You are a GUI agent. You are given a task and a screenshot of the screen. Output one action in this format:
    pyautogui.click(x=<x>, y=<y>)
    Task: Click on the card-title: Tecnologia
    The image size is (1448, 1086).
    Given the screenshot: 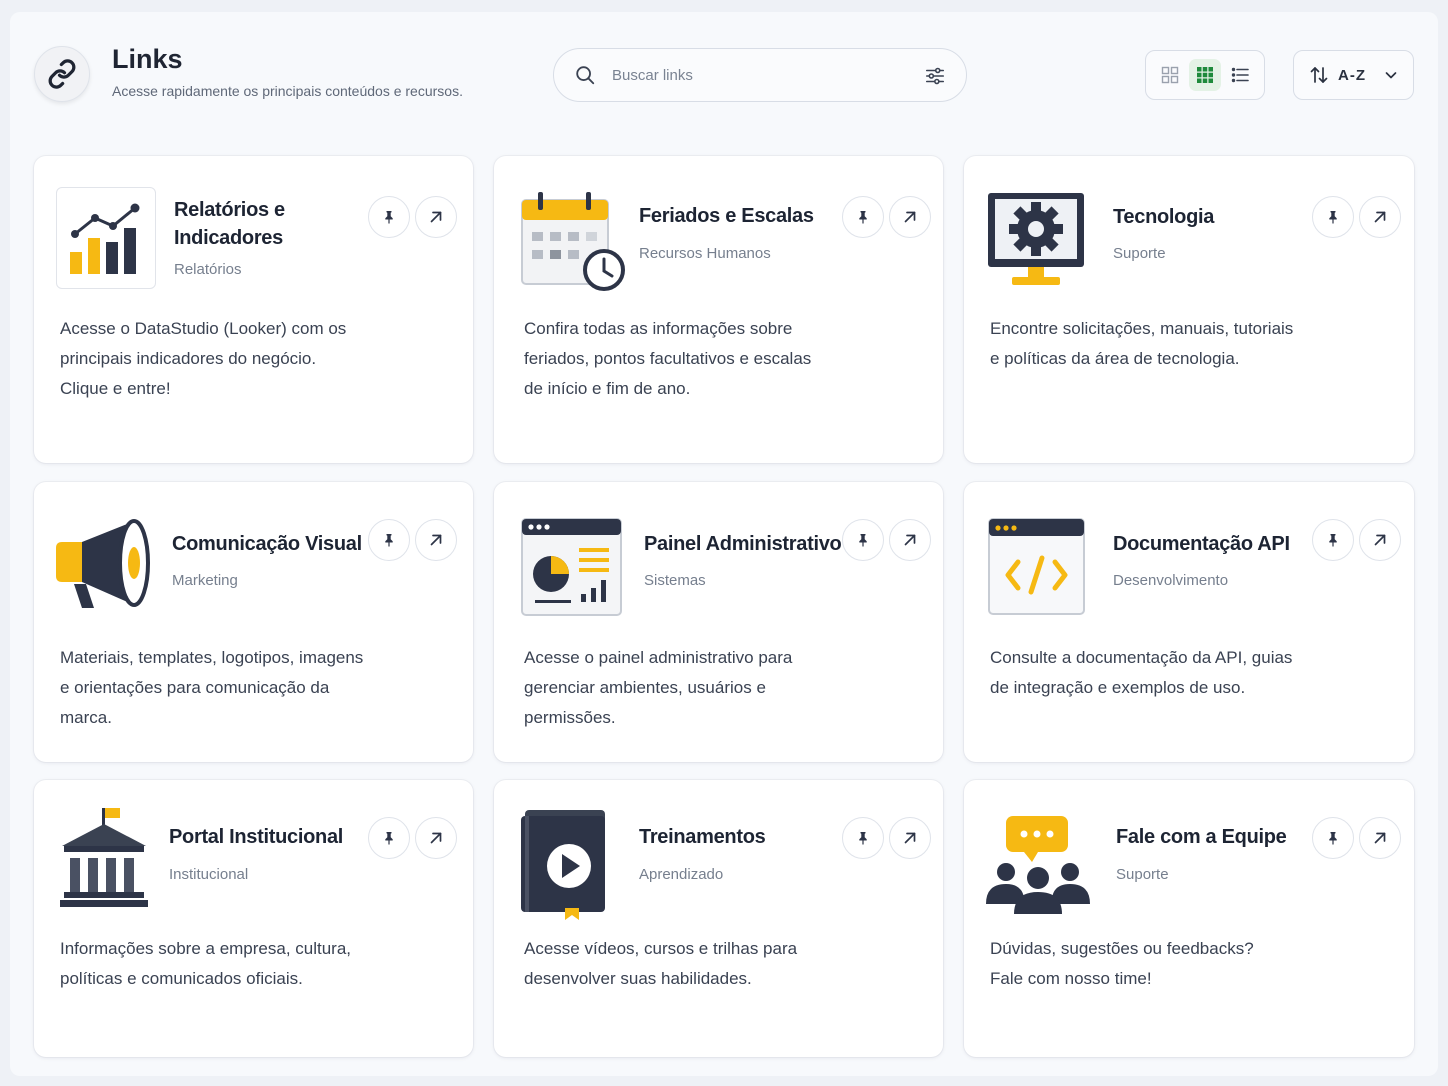 What is the action you would take?
    pyautogui.click(x=1164, y=217)
    